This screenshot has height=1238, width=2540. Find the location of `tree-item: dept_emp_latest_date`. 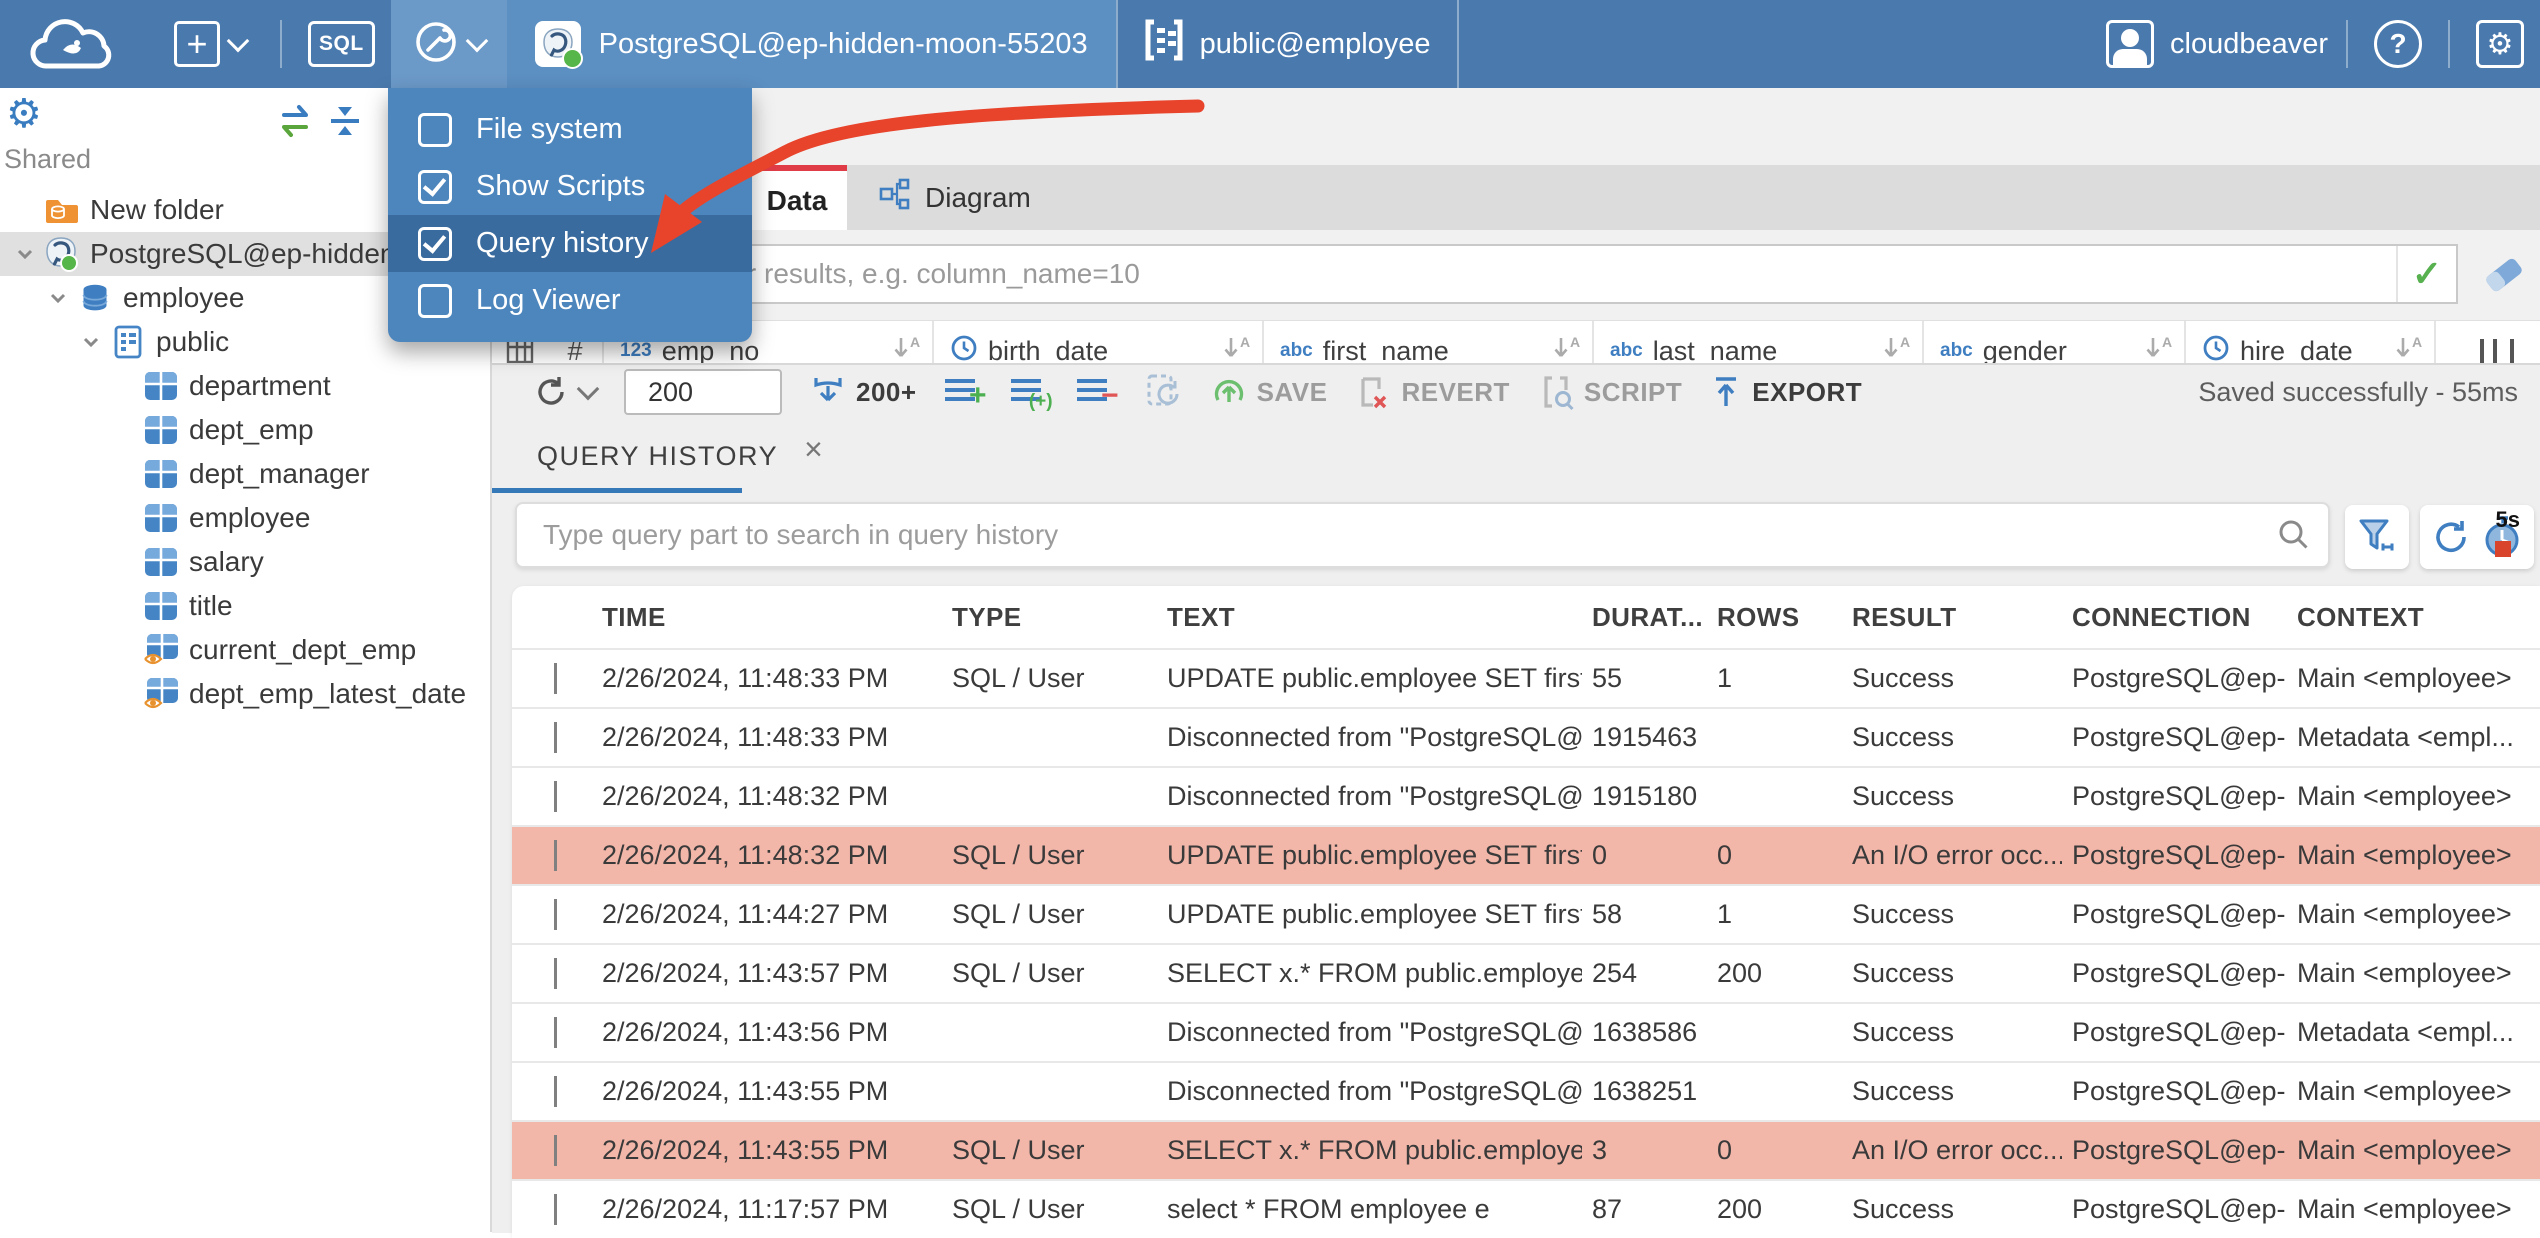

tree-item: dept_emp_latest_date is located at coordinates (244, 694).